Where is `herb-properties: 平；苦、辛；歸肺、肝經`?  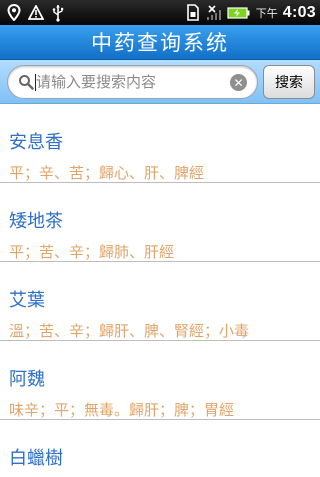 herb-properties: 平；苦、辛；歸肺、肝經 is located at coordinates (92, 252).